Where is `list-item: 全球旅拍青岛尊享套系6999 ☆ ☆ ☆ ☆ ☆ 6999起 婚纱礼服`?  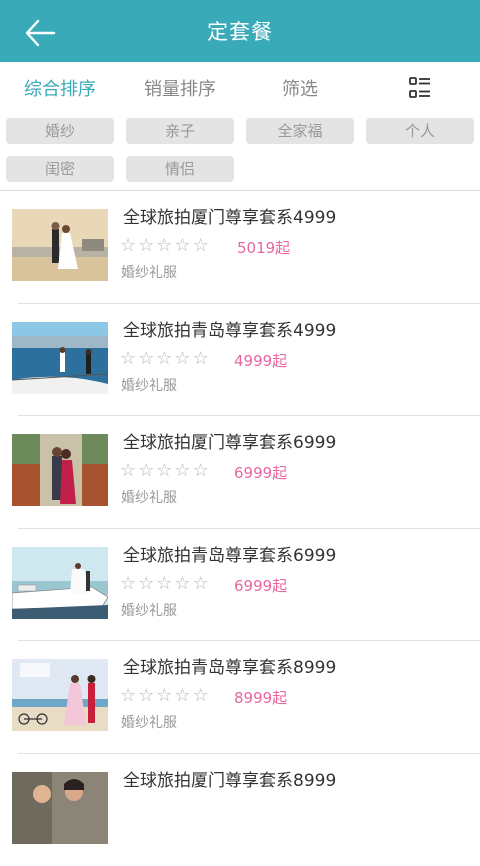 list-item: 全球旅拍青岛尊享套系6999 ☆ ☆ ☆ ☆ ☆ 6999起 婚纱礼服 is located at coordinates (240, 585).